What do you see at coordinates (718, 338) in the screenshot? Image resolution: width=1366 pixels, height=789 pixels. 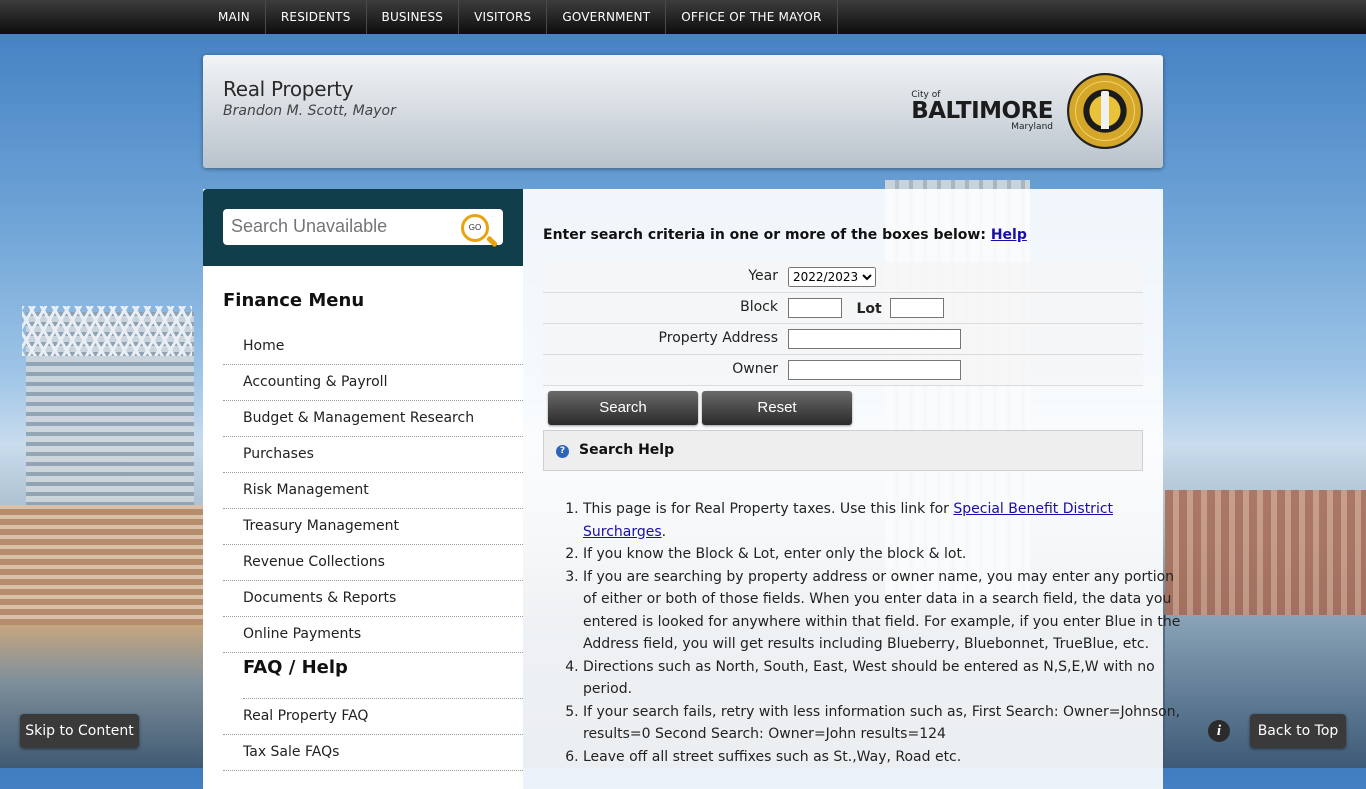 I see `property-address-label: Property Address` at bounding box center [718, 338].